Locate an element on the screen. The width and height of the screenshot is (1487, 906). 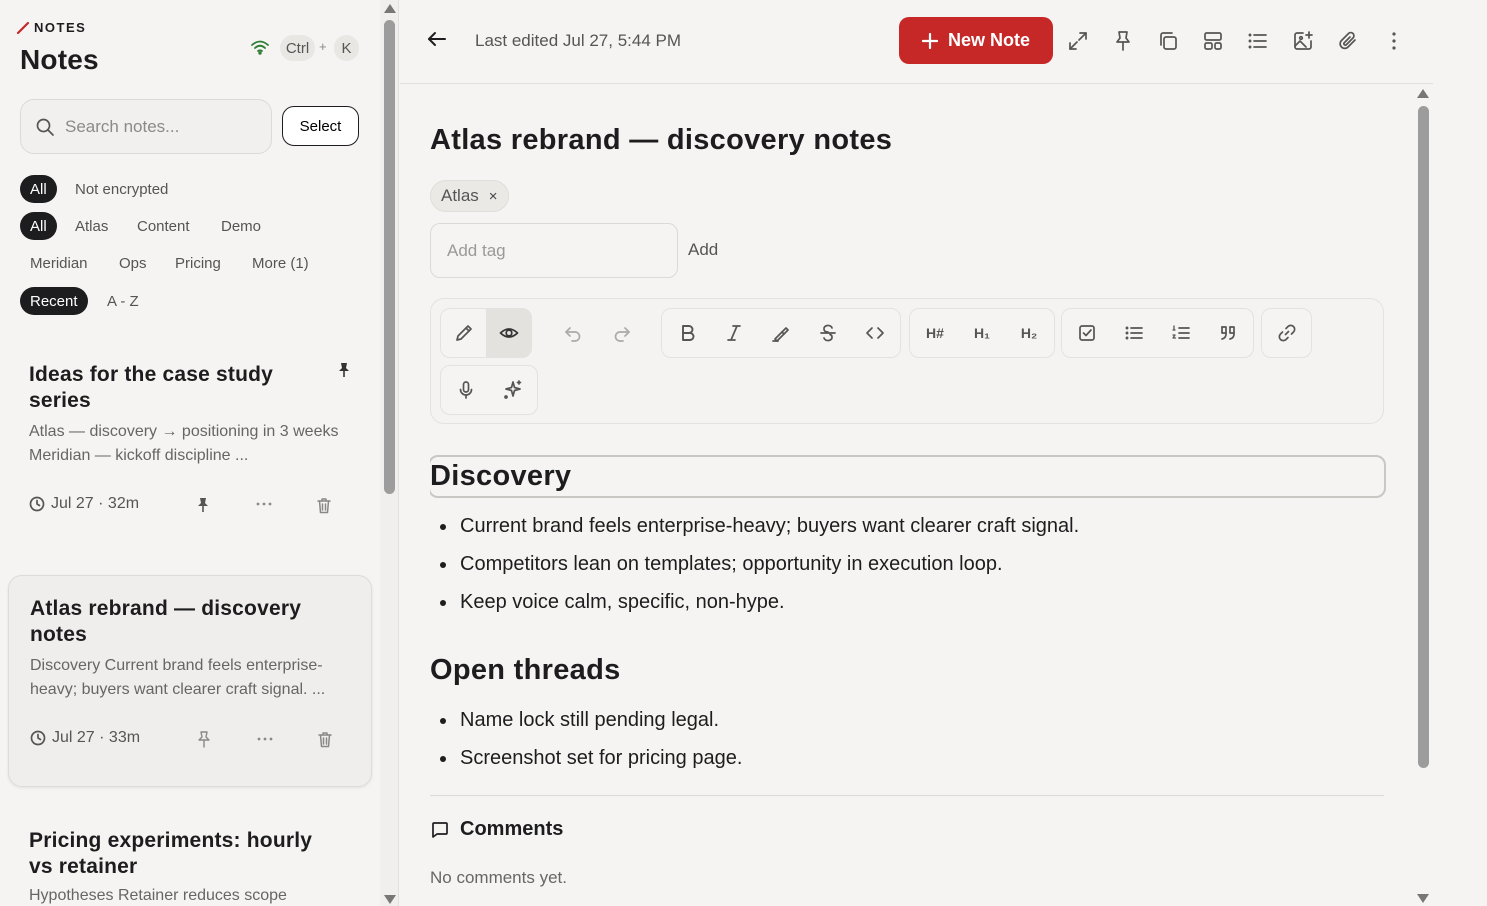
bullet-list-icon is located at coordinates (1134, 333).